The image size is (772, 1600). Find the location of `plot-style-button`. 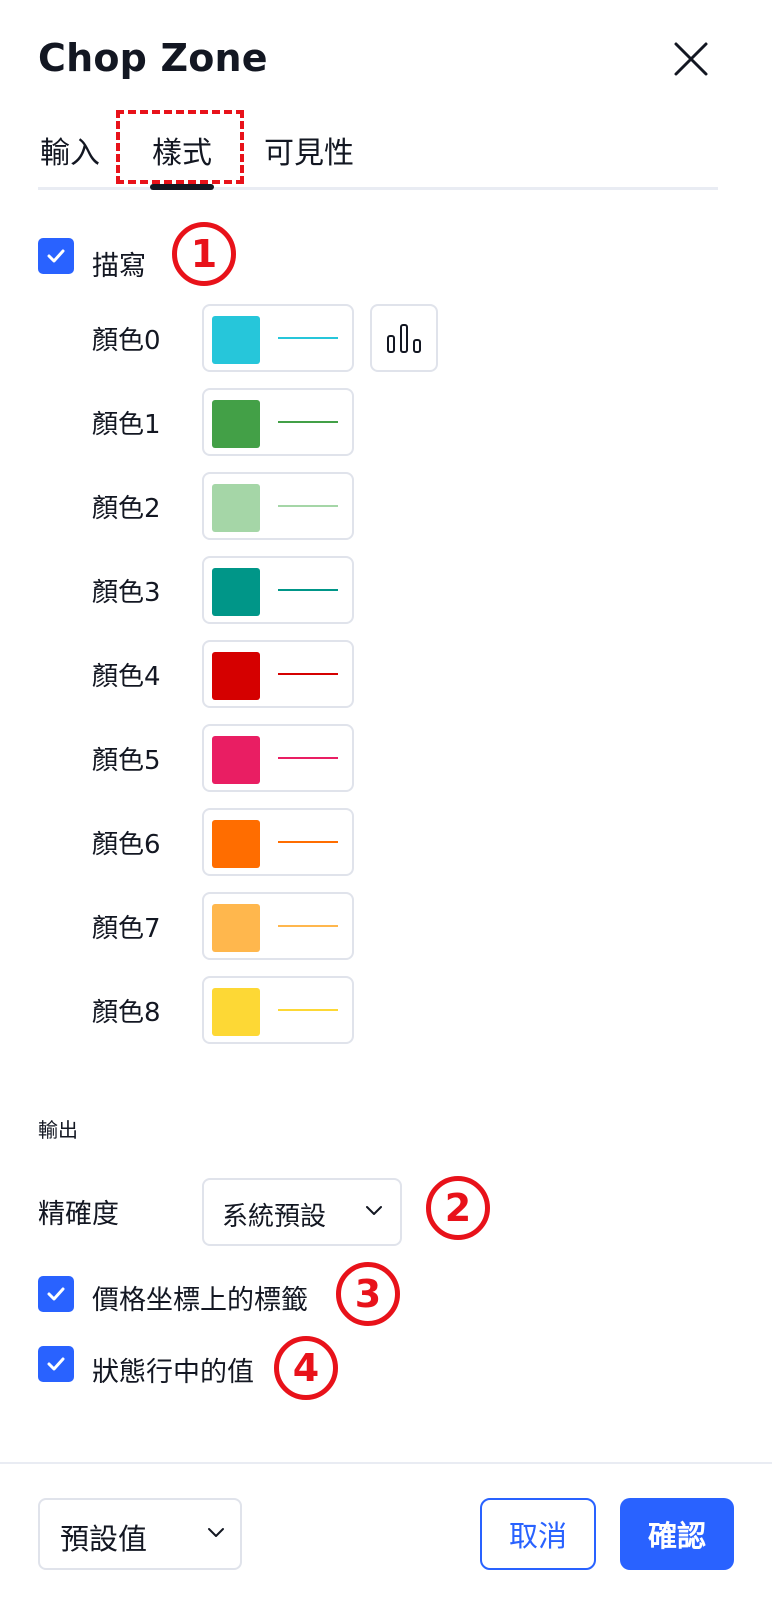

plot-style-button is located at coordinates (404, 338).